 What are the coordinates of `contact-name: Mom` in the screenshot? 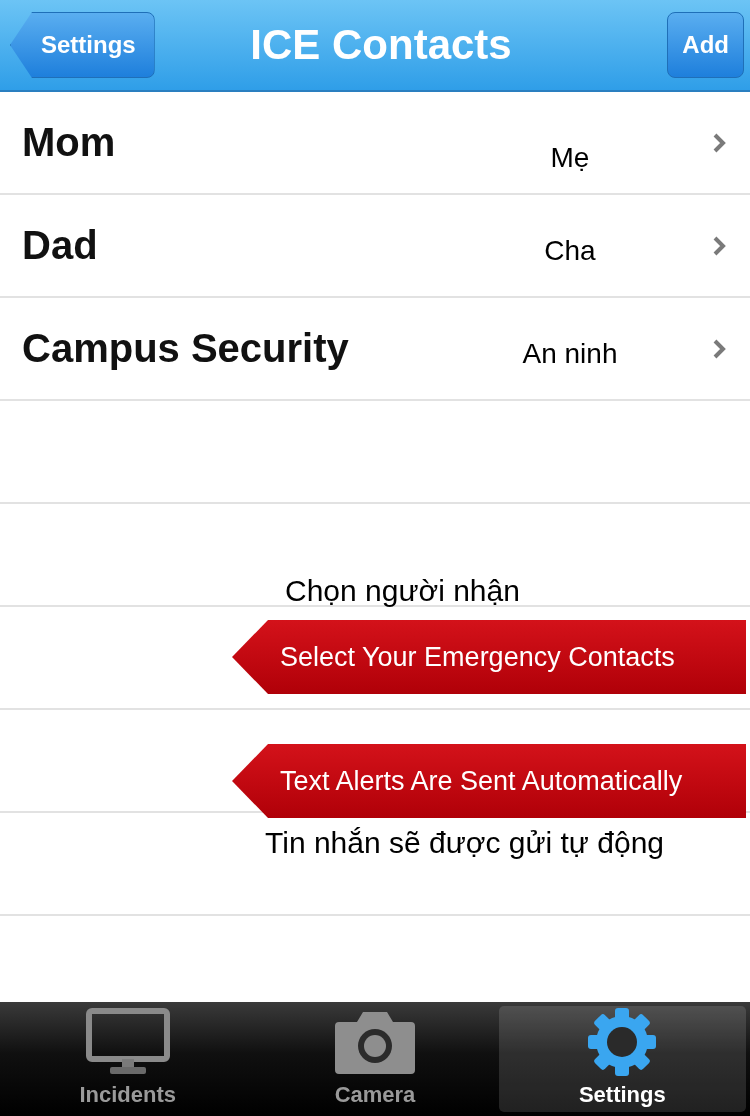 It's located at (69, 142).